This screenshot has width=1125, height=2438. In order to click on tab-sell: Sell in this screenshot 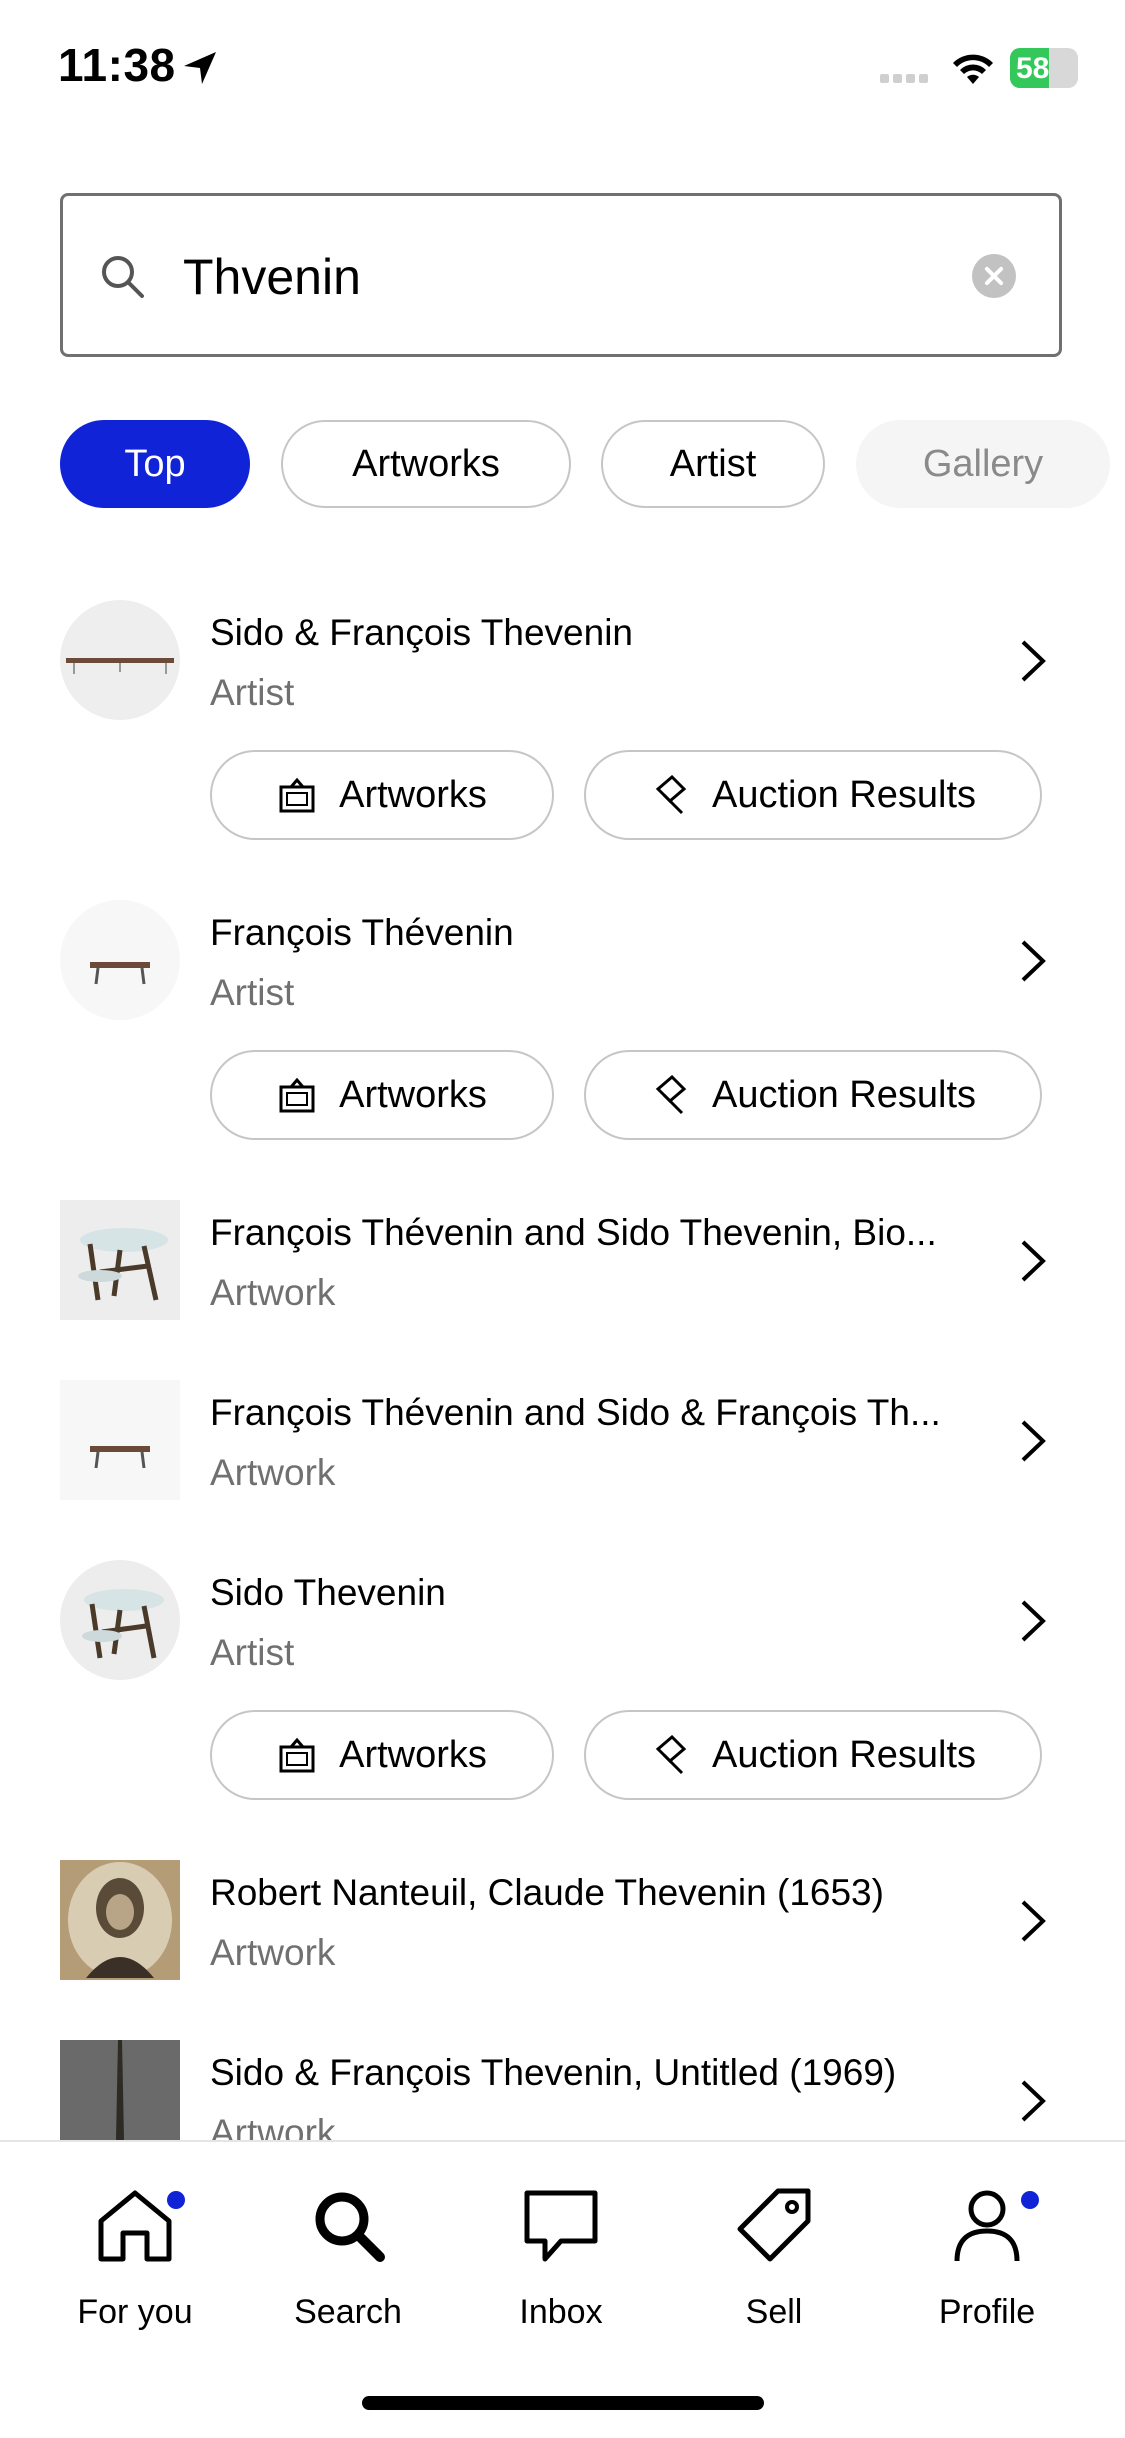, I will do `click(774, 2258)`.